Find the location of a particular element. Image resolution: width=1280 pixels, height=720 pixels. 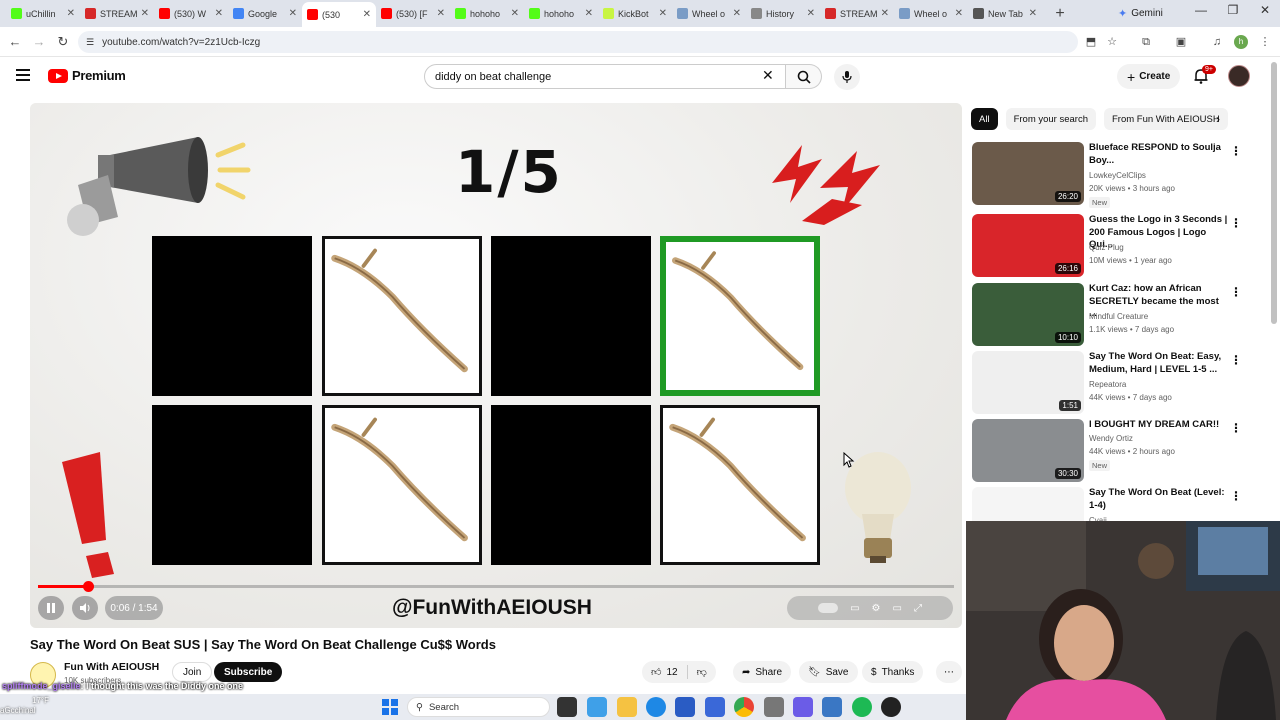

autoplay-toggle is located at coordinates (828, 608).